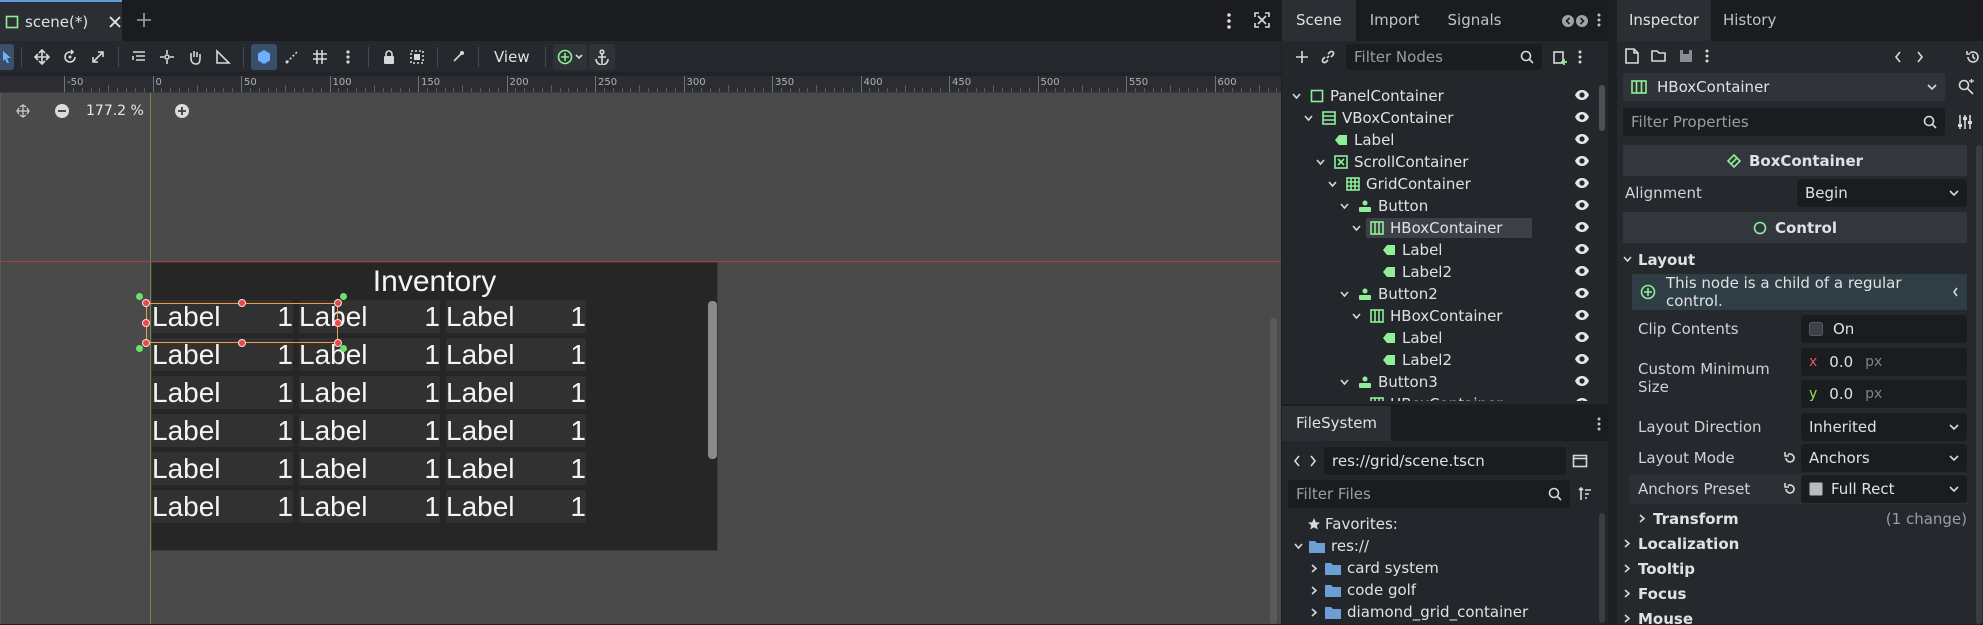 Image resolution: width=1983 pixels, height=625 pixels. What do you see at coordinates (1302, 57) in the screenshot?
I see `add-node-icon` at bounding box center [1302, 57].